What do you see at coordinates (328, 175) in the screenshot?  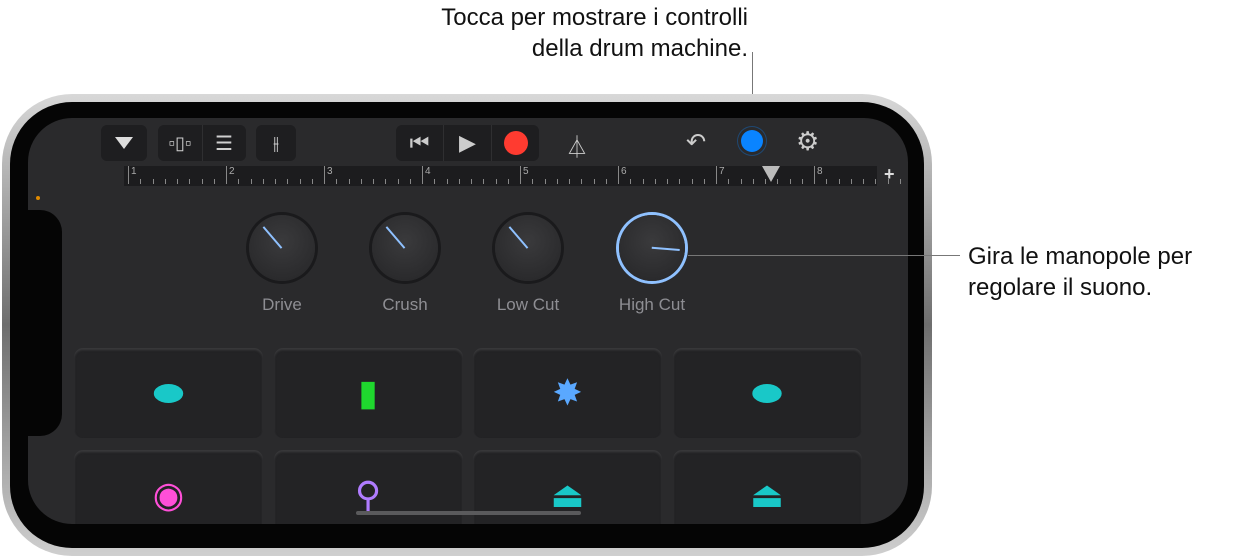 I see `bar-number: 3` at bounding box center [328, 175].